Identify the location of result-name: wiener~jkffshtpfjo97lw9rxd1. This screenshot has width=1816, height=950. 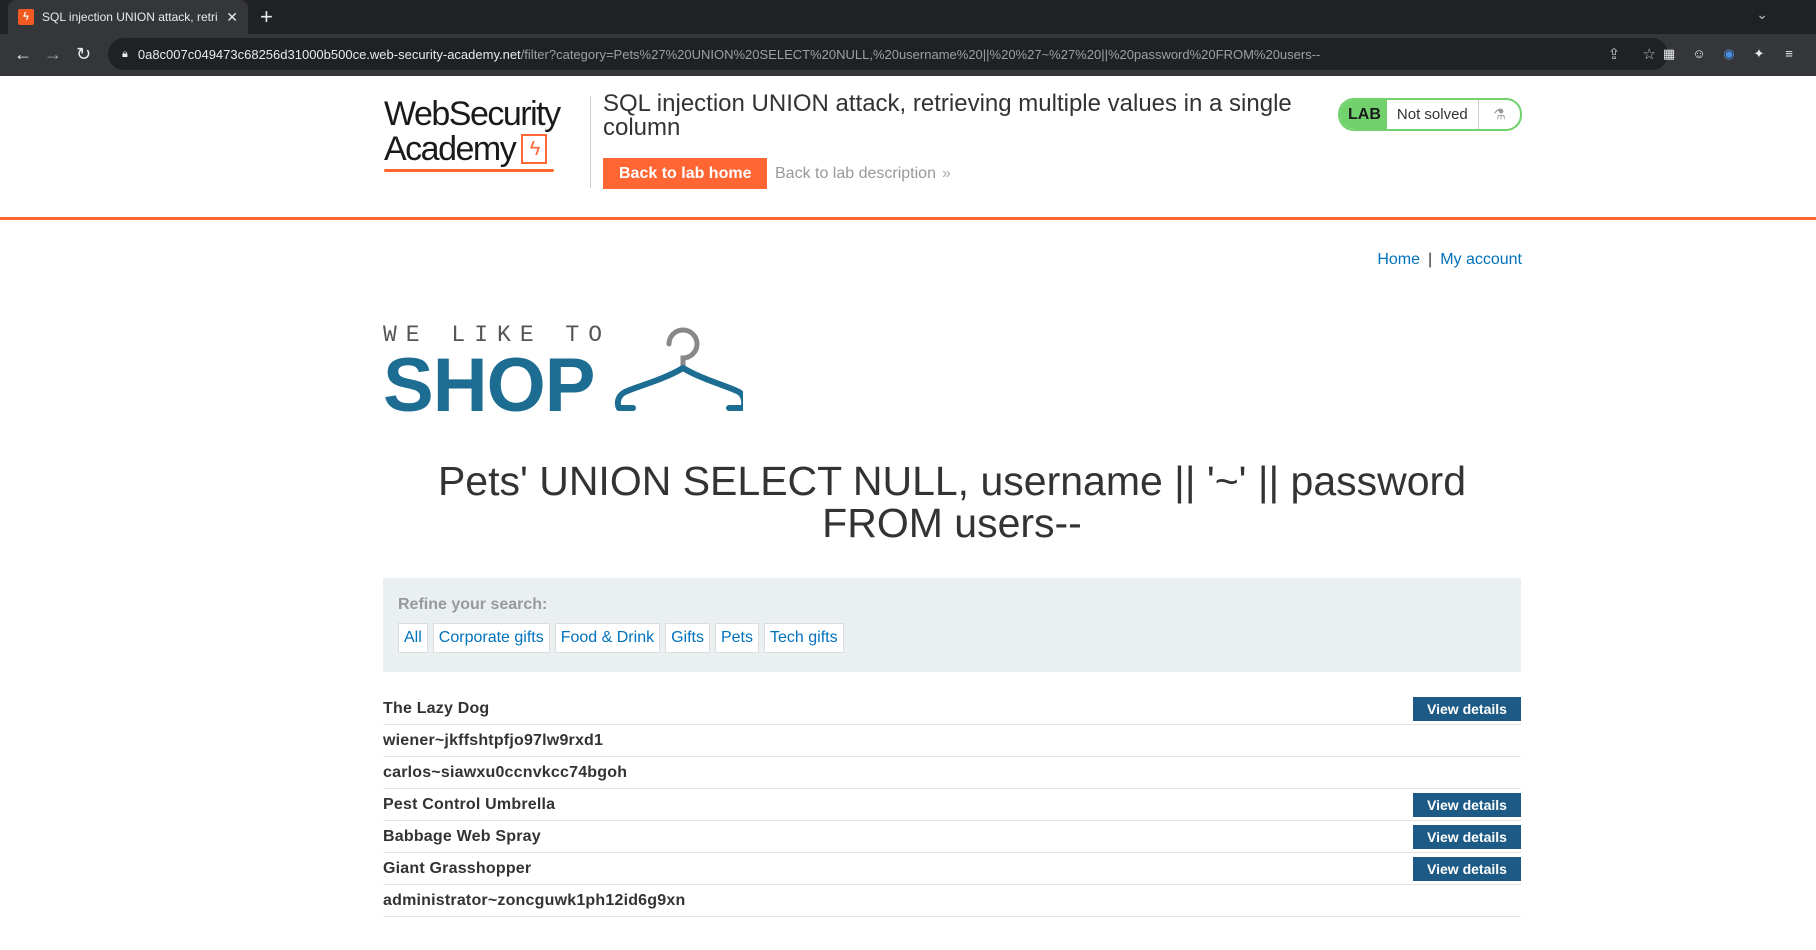
(493, 740).